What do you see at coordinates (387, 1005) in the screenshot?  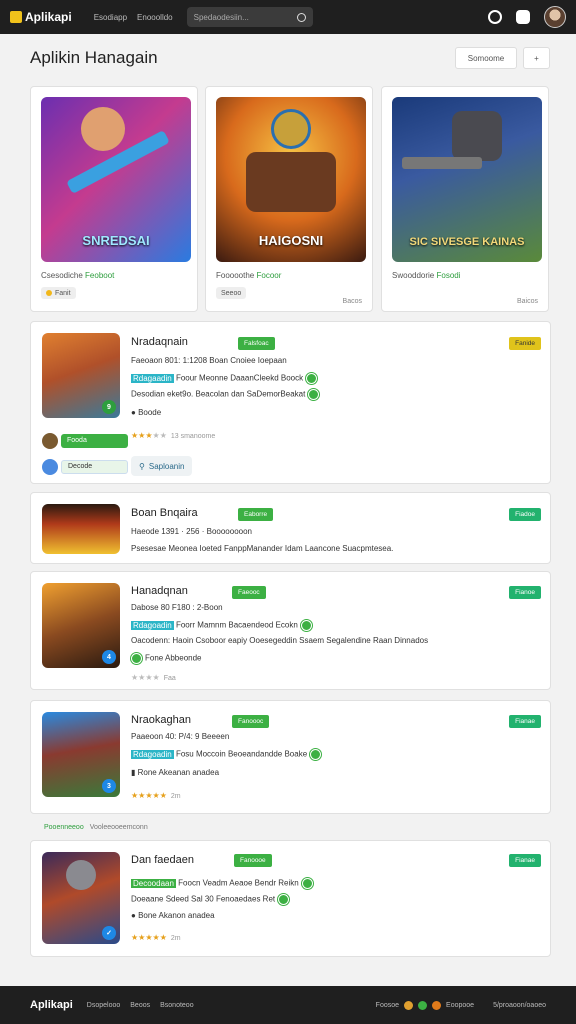 I see `footer-text: Foosoe` at bounding box center [387, 1005].